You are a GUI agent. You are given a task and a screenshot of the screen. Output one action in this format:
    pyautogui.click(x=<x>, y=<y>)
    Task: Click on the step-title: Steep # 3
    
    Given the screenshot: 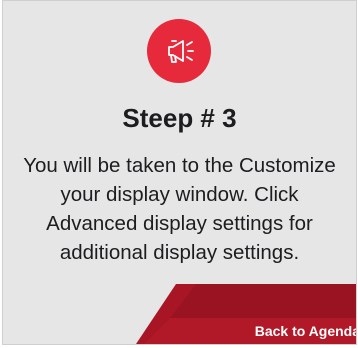 What is the action you would take?
    pyautogui.click(x=179, y=118)
    